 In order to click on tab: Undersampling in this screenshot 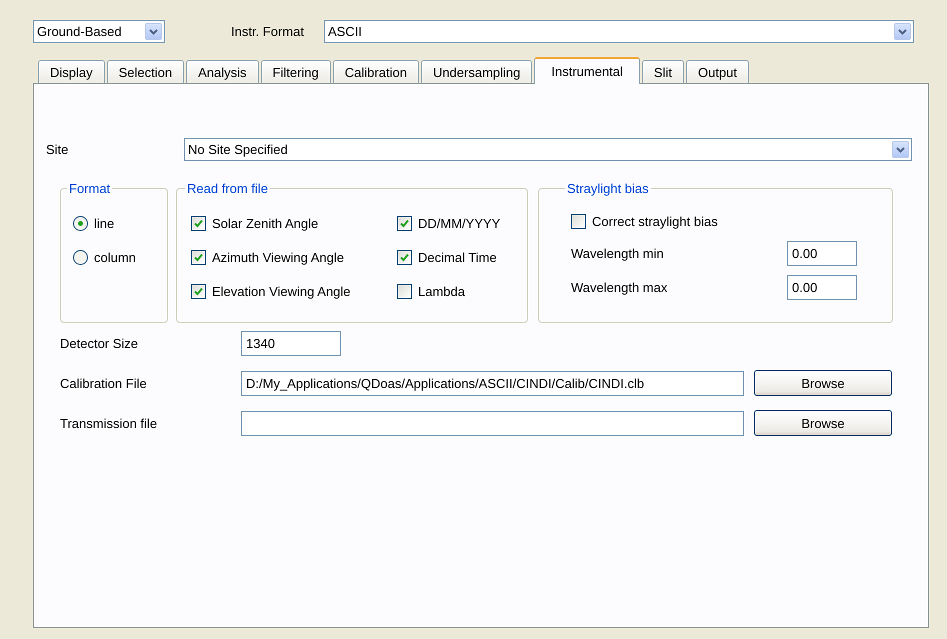, I will do `click(476, 71)`.